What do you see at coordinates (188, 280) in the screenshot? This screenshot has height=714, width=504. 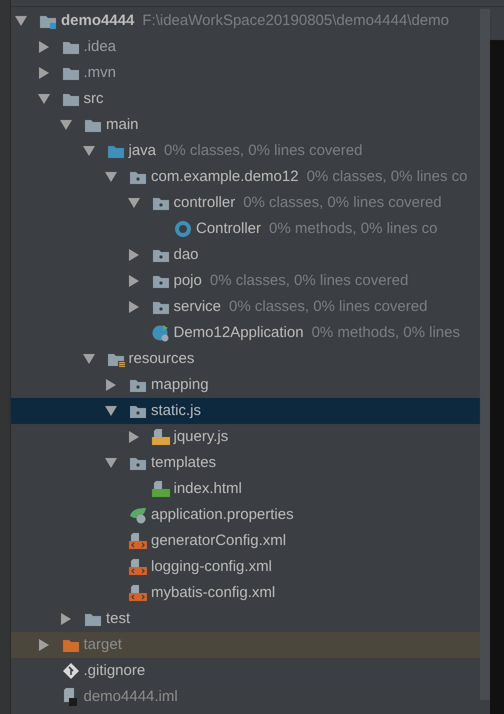 I see `tree-item-label: pojo` at bounding box center [188, 280].